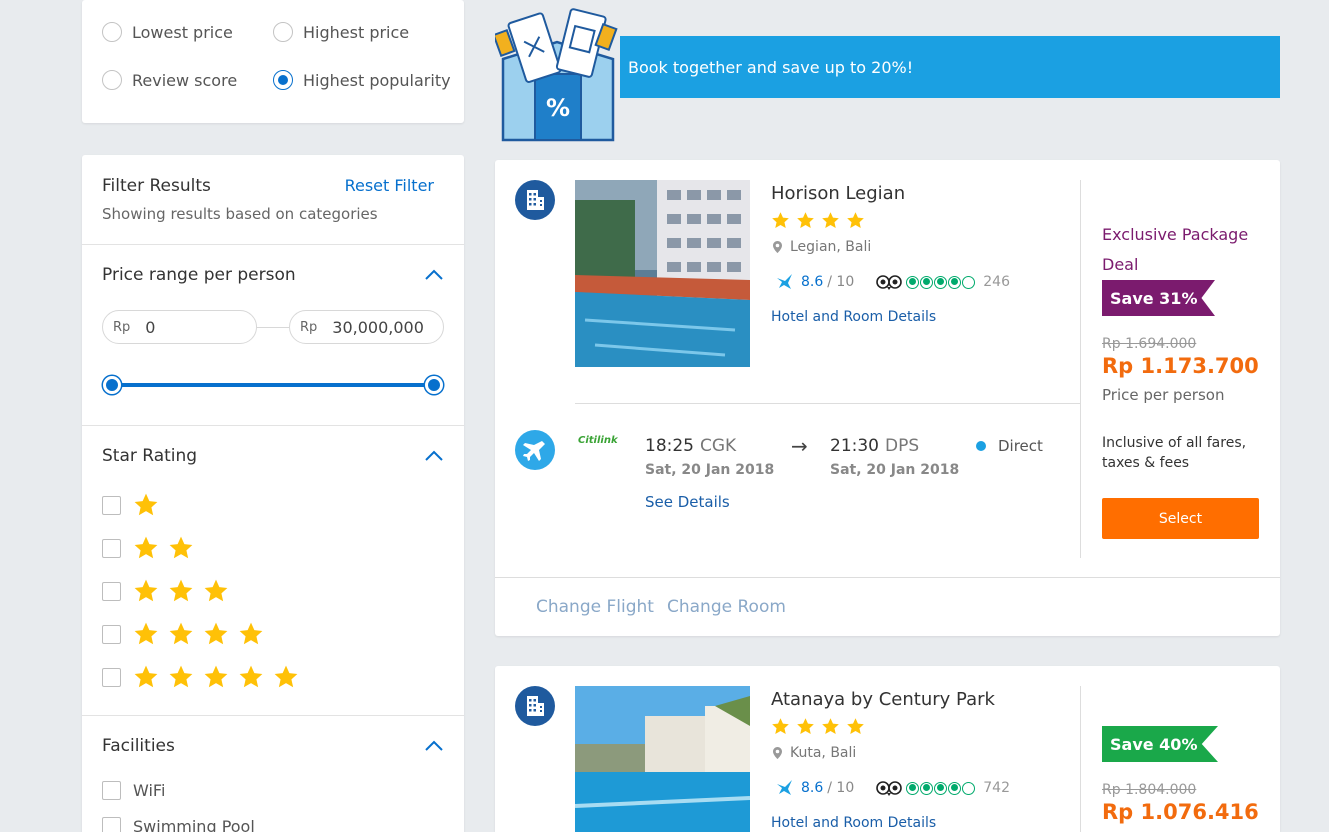 The width and height of the screenshot is (1329, 832). I want to click on radio-highest-popularity, so click(283, 80).